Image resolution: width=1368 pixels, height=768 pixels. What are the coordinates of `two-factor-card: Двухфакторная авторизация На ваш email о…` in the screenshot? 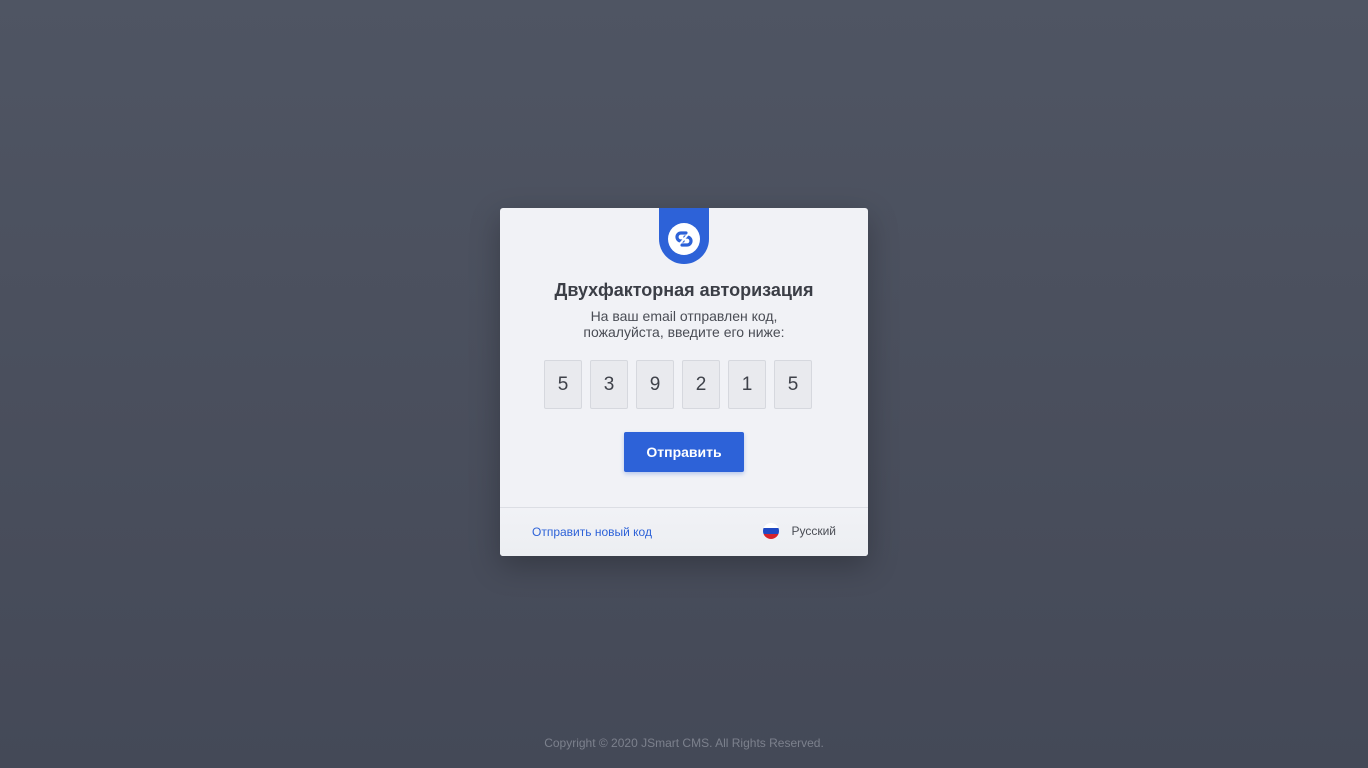 It's located at (684, 382).